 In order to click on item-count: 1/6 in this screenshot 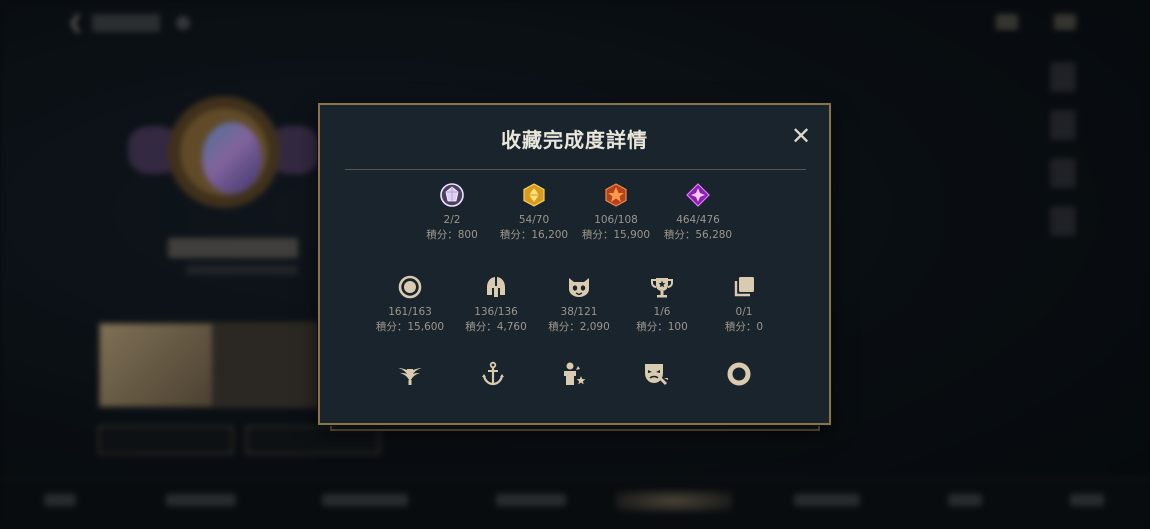, I will do `click(662, 312)`.